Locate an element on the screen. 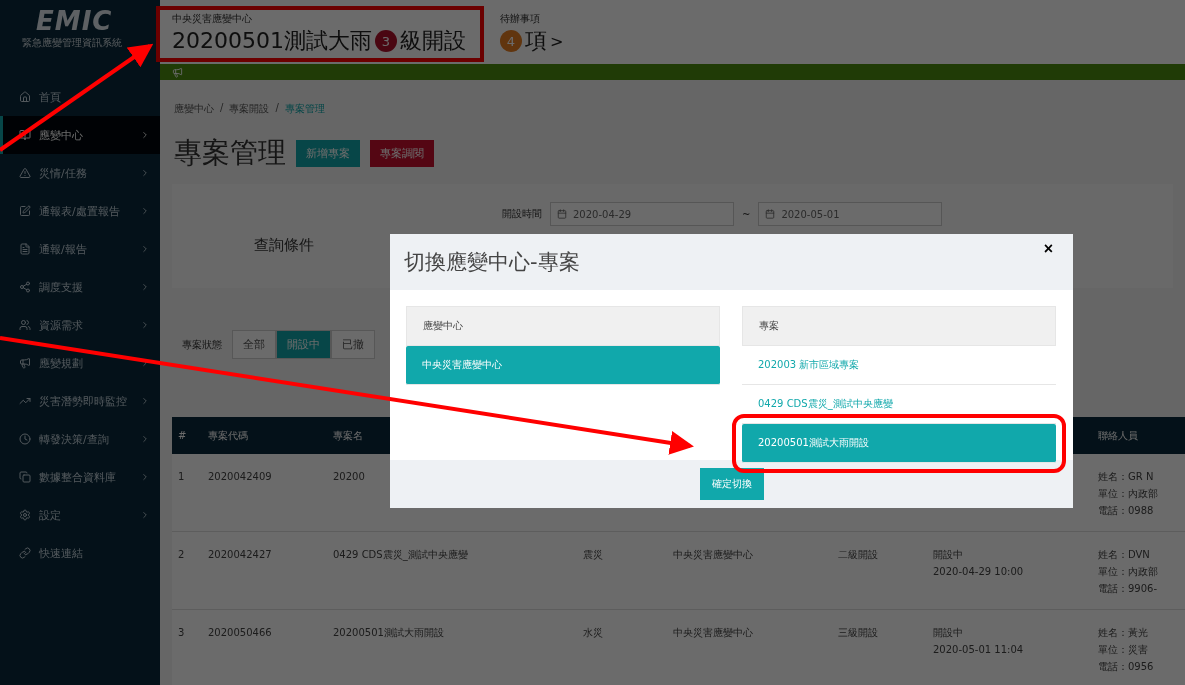 This screenshot has width=1185, height=685. sidebar-item: 災情/任務 is located at coordinates (80, 173).